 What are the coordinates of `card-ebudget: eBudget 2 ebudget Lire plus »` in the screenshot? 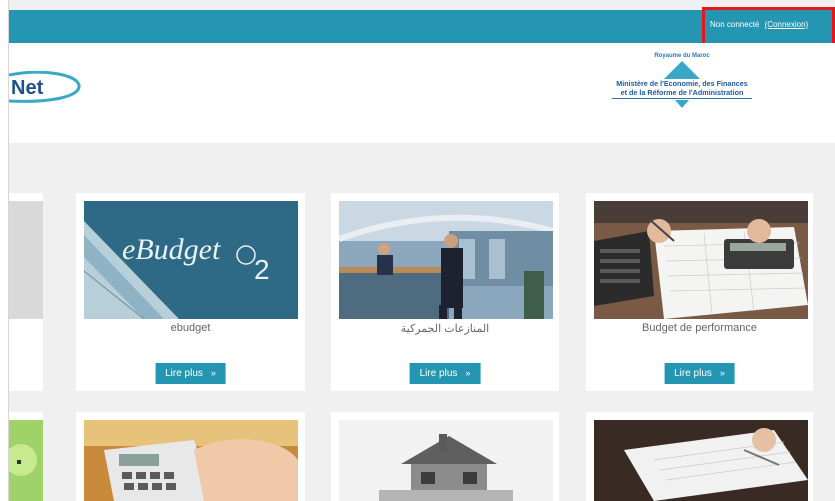 It's located at (190, 292).